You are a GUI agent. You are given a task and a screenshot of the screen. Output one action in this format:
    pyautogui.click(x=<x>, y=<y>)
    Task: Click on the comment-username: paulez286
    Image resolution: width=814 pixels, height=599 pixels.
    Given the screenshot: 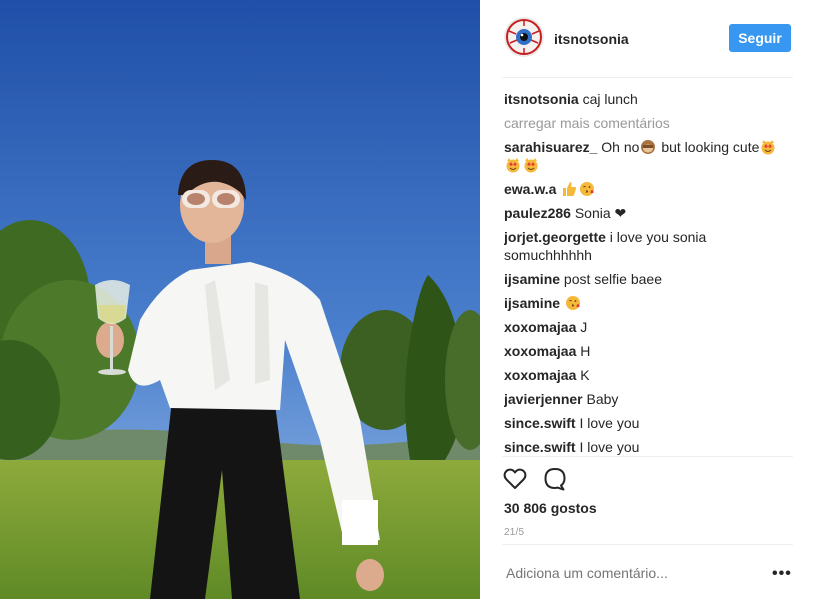 What is the action you would take?
    pyautogui.click(x=537, y=213)
    